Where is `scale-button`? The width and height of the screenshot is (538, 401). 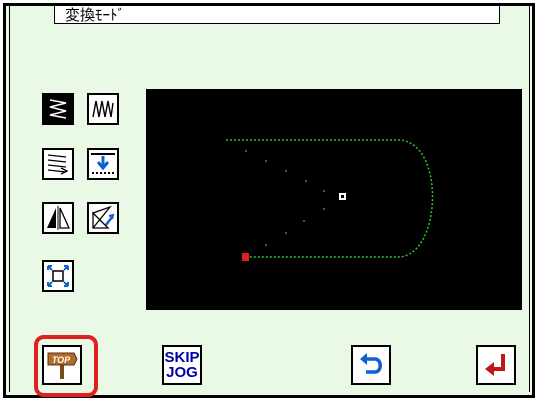 scale-button is located at coordinates (58, 276).